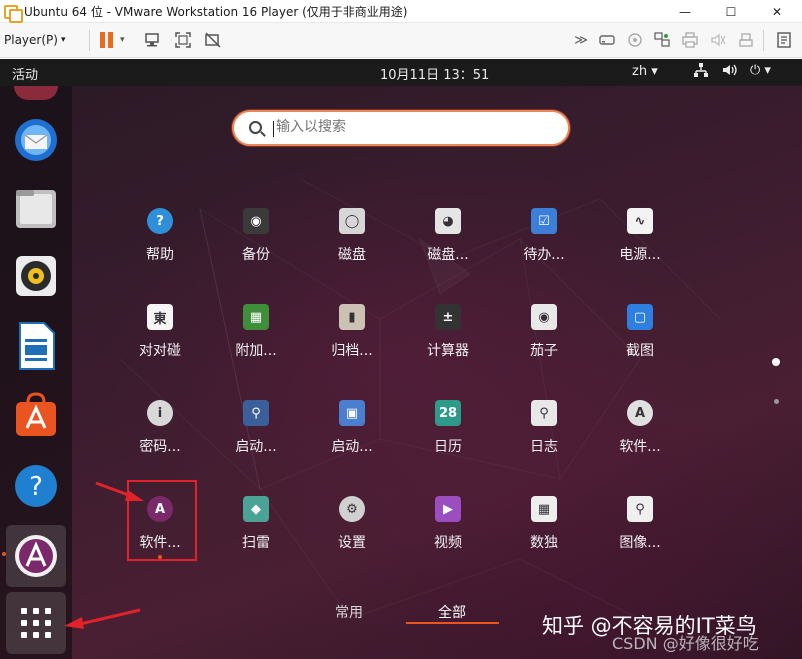  I want to click on clock: 10月11日 13：51, so click(434, 73).